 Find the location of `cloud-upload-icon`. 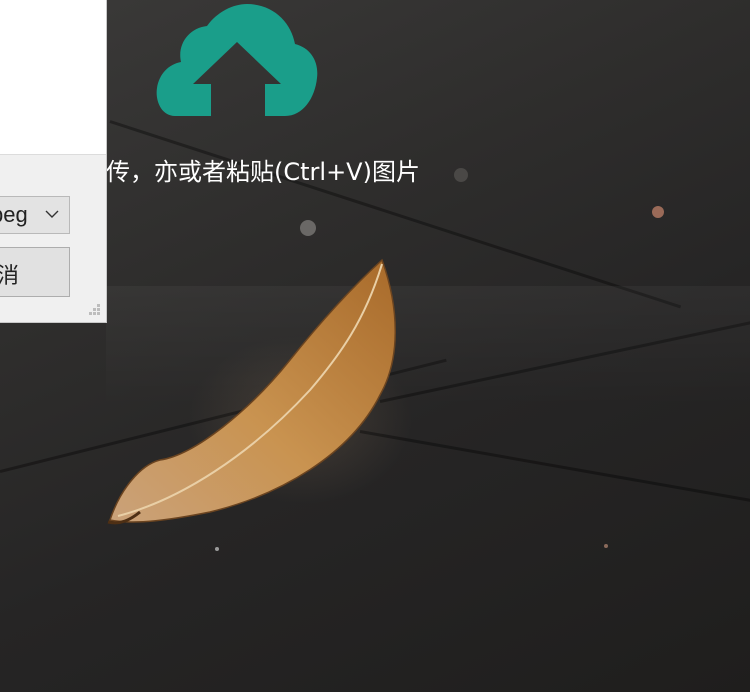

cloud-upload-icon is located at coordinates (237, 61).